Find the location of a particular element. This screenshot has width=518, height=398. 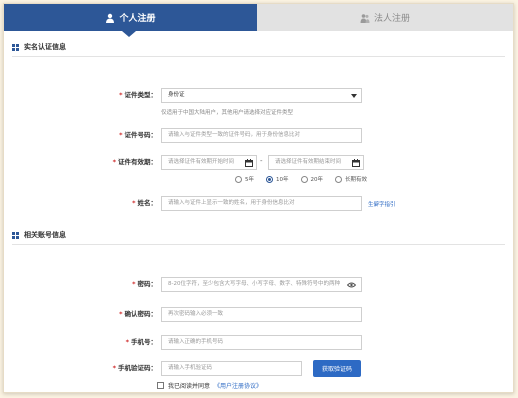

eye-icon is located at coordinates (351, 285).